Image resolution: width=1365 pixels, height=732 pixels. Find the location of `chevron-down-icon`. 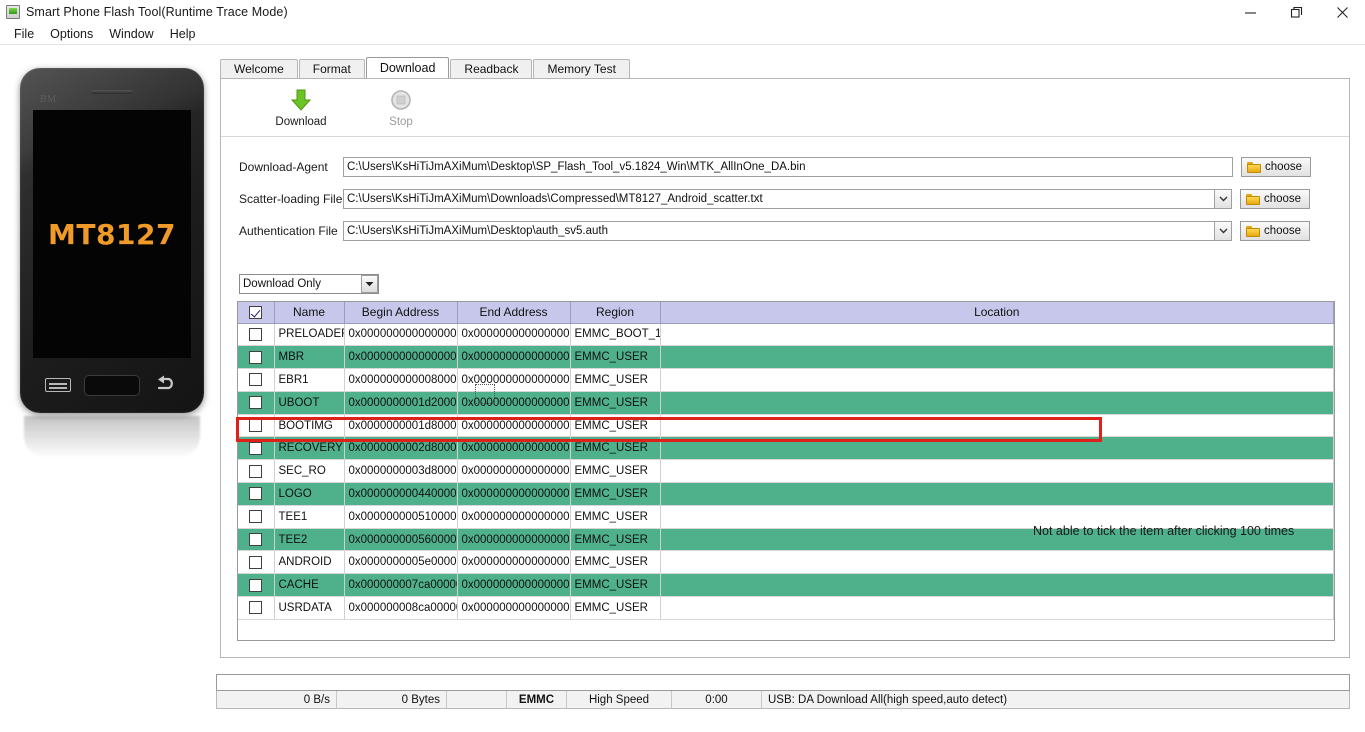

chevron-down-icon is located at coordinates (1223, 199).